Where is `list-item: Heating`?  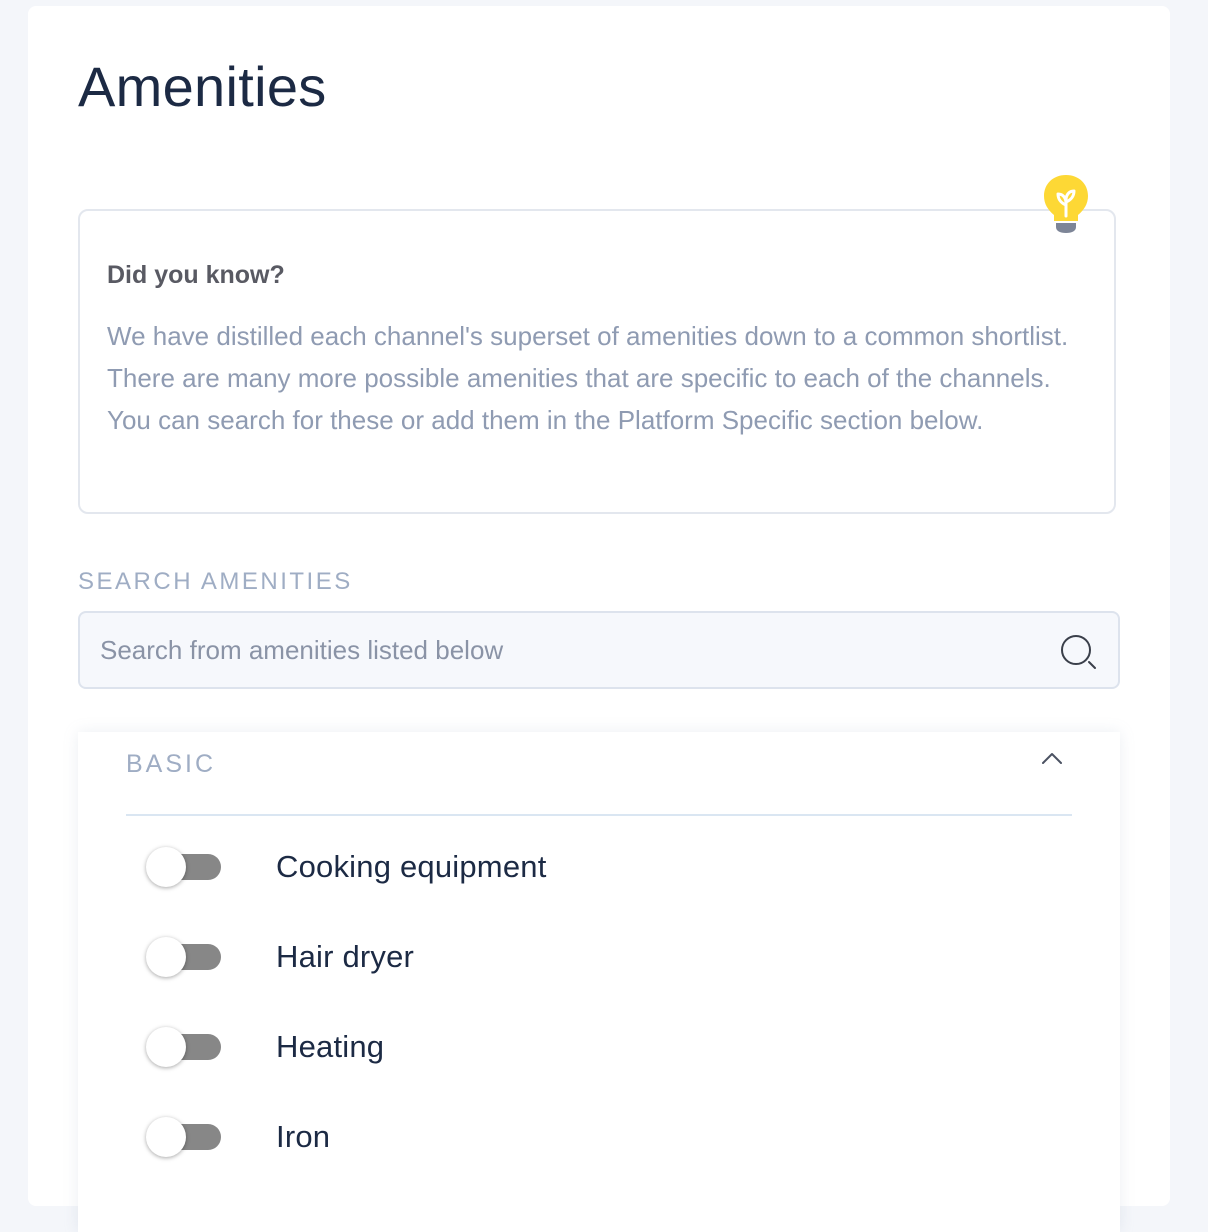
list-item: Heating is located at coordinates (586, 1045).